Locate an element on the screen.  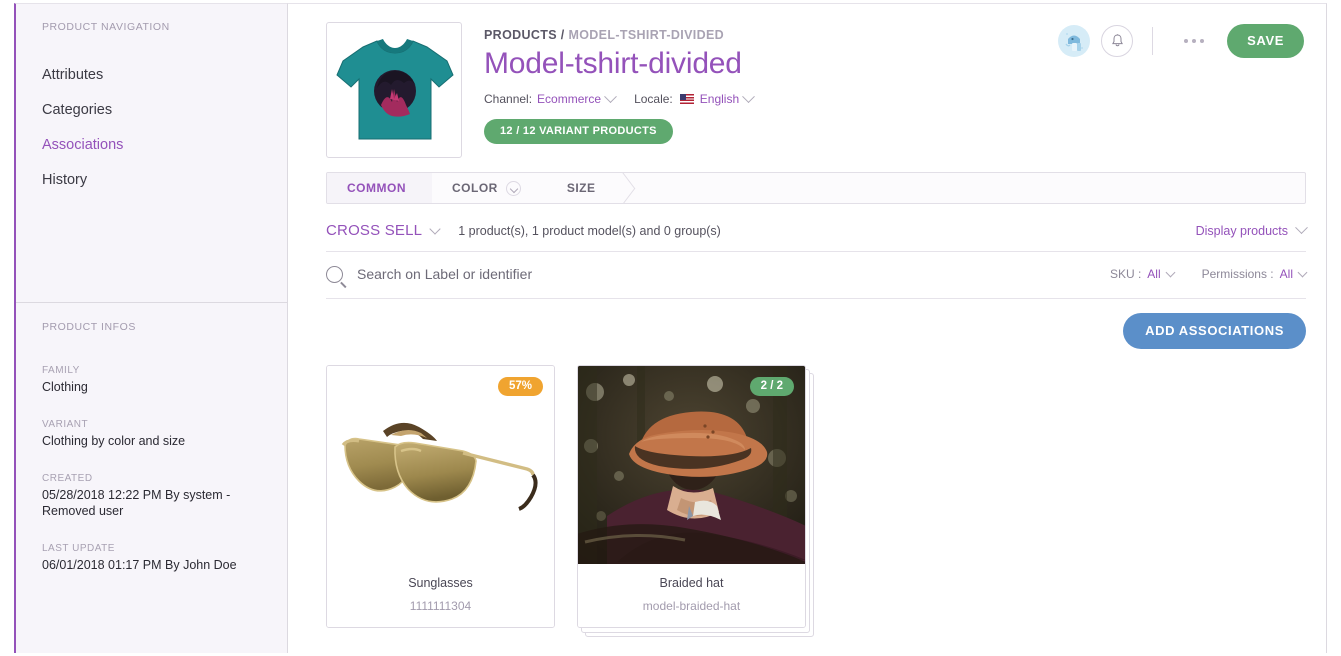
page-title: Model-tshirt-divided is located at coordinates (613, 63).